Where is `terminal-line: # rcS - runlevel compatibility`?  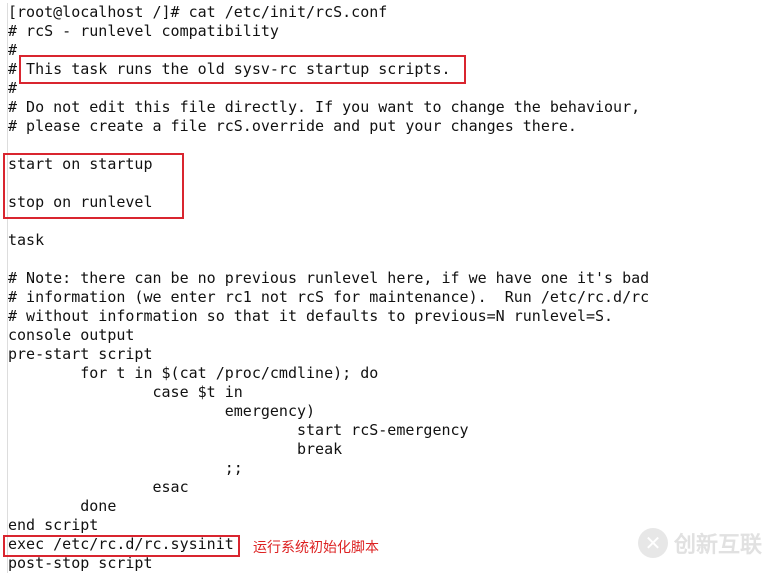
terminal-line: # rcS - runlevel compatibility is located at coordinates (143, 31).